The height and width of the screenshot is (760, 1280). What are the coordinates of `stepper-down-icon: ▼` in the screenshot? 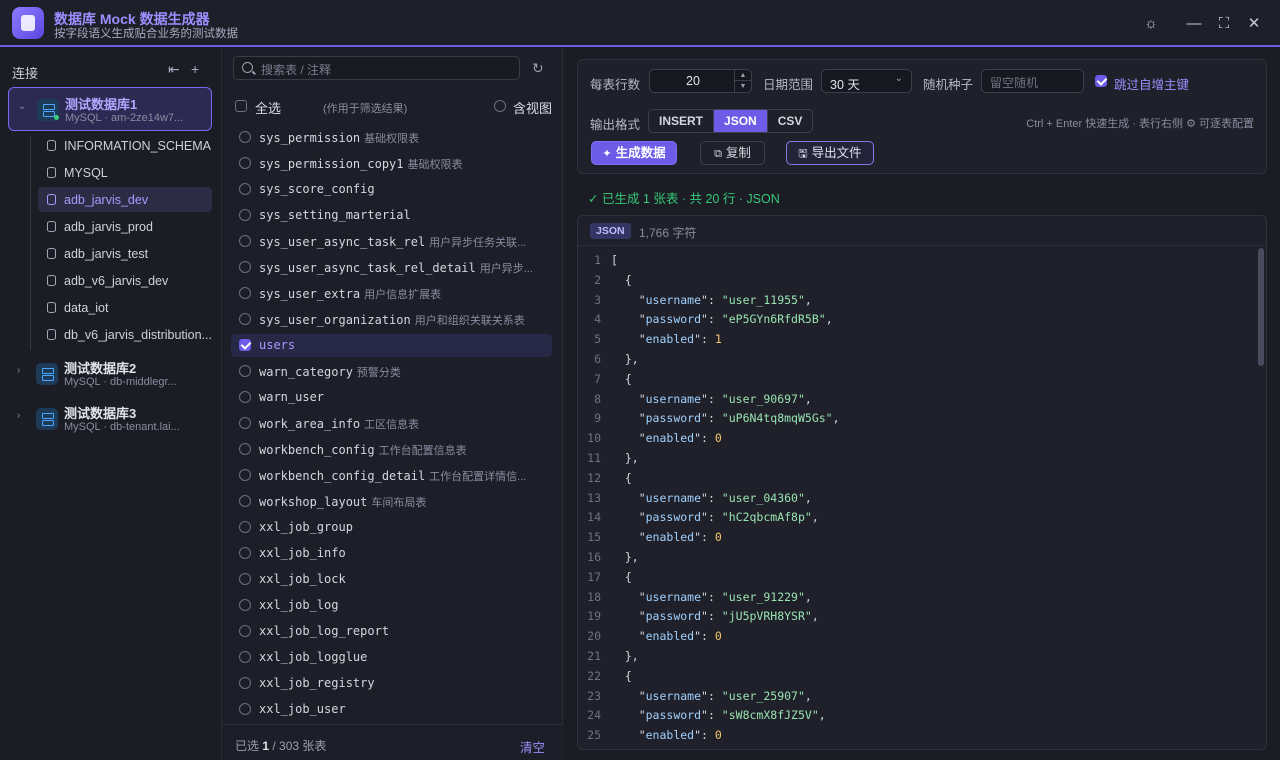 It's located at (743, 86).